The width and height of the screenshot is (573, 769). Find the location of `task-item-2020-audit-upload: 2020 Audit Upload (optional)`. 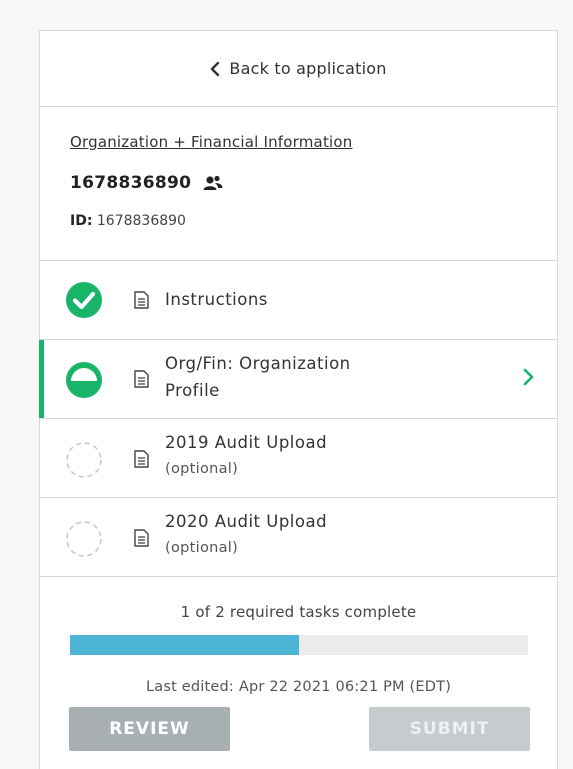

task-item-2020-audit-upload: 2020 Audit Upload (optional) is located at coordinates (298, 537).